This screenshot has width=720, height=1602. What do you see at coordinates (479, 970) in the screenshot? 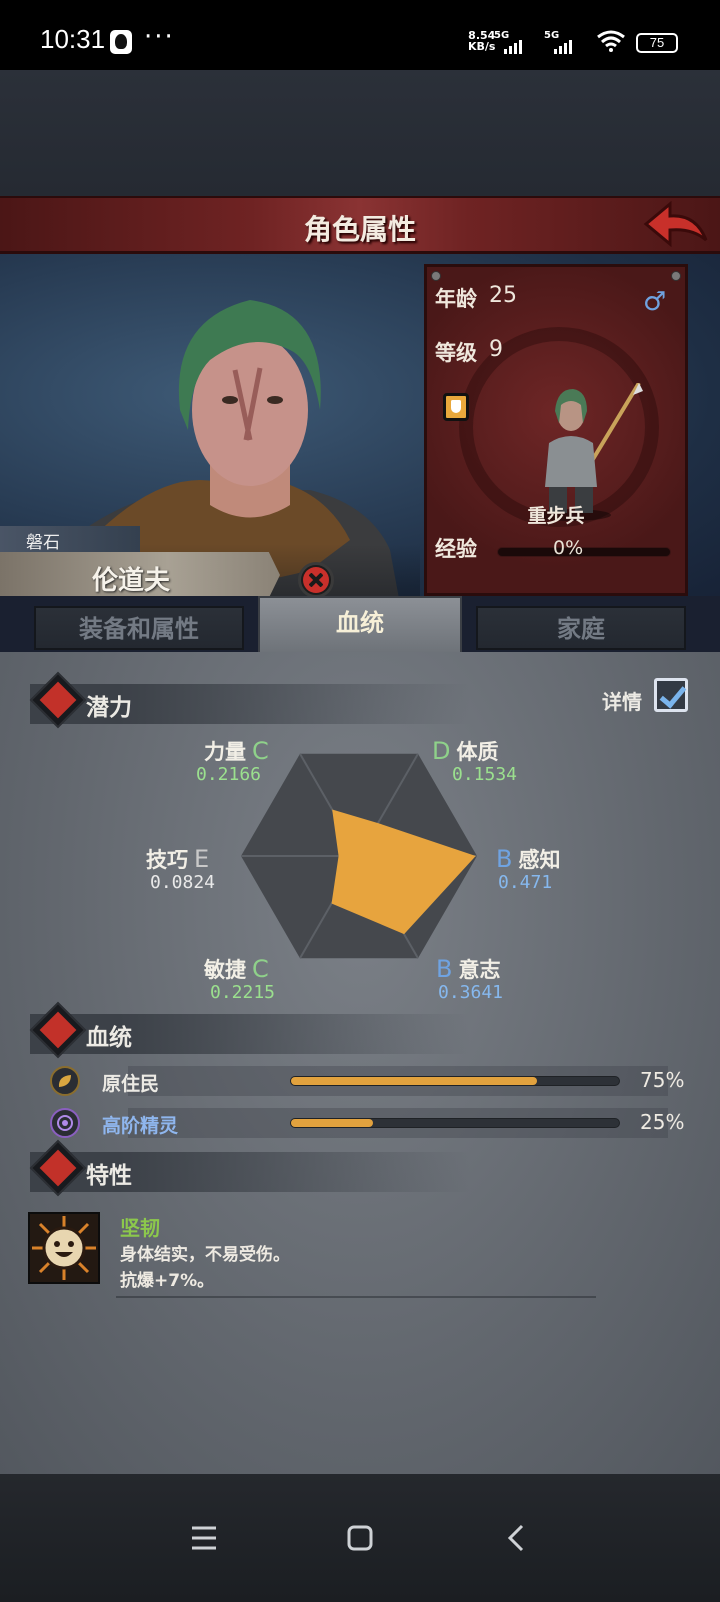
I see `attr-will-name: 意志` at bounding box center [479, 970].